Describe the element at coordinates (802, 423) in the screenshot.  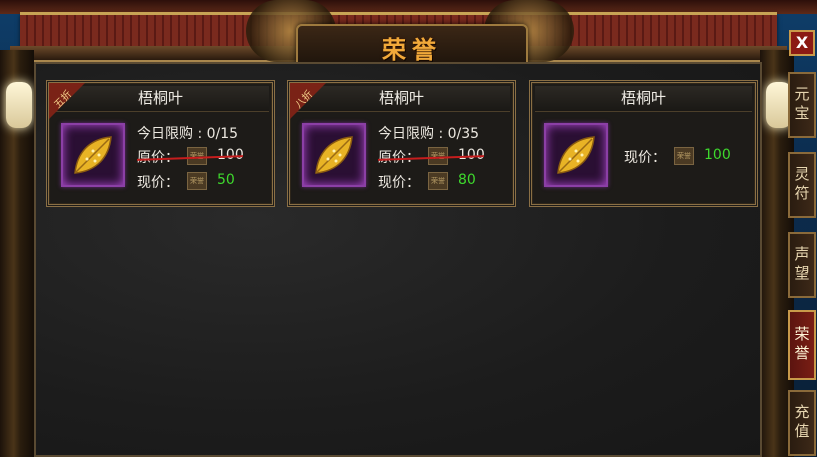
I see `tab-chongzhi: 充值` at that location.